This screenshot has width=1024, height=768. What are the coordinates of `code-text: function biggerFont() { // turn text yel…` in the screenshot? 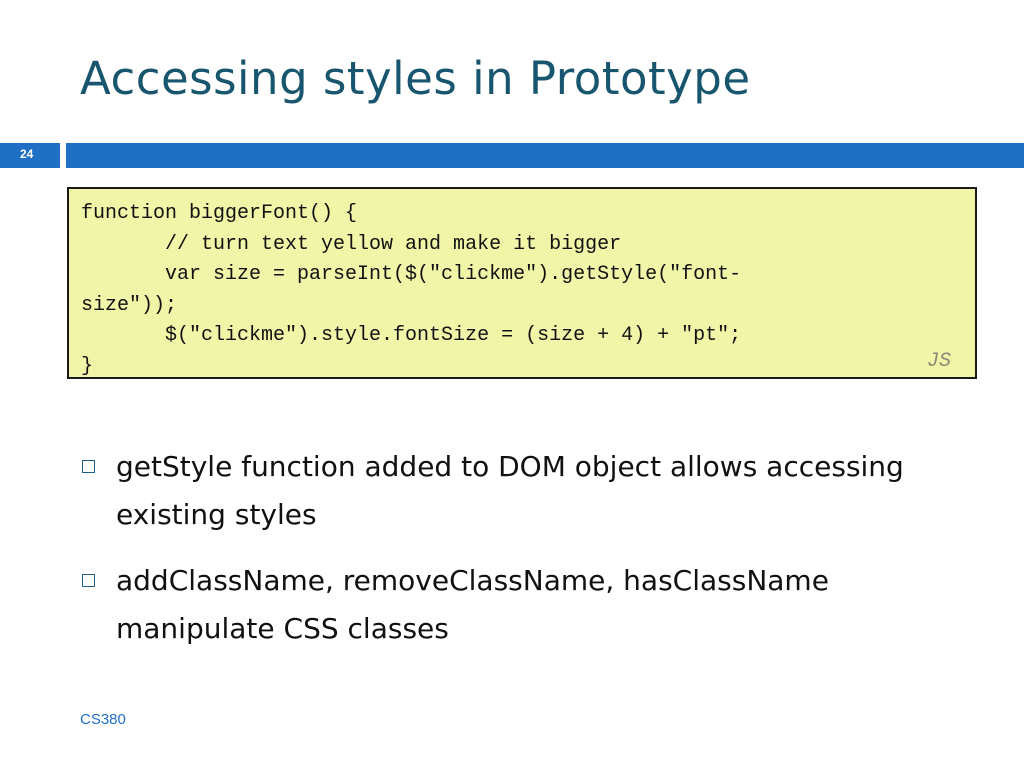 It's located at (411, 290).